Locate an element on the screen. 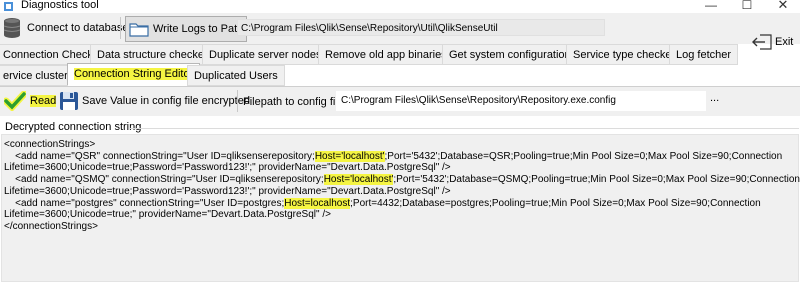  write-logs-button: Write Logs to Path is located at coordinates (186, 29).